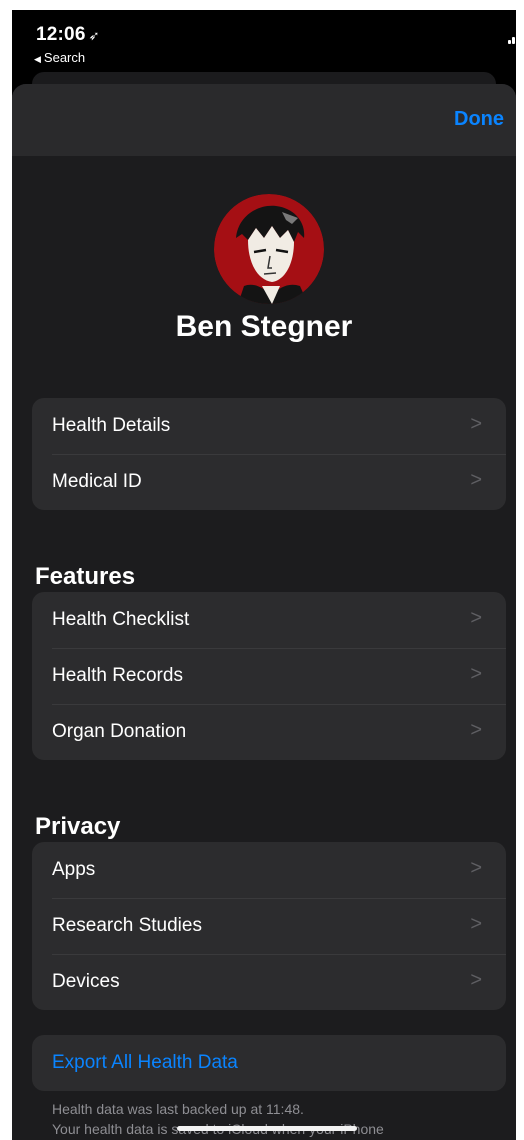 Image resolution: width=524 pixels, height=1140 pixels. I want to click on back-triangle-icon: ◀, so click(37, 59).